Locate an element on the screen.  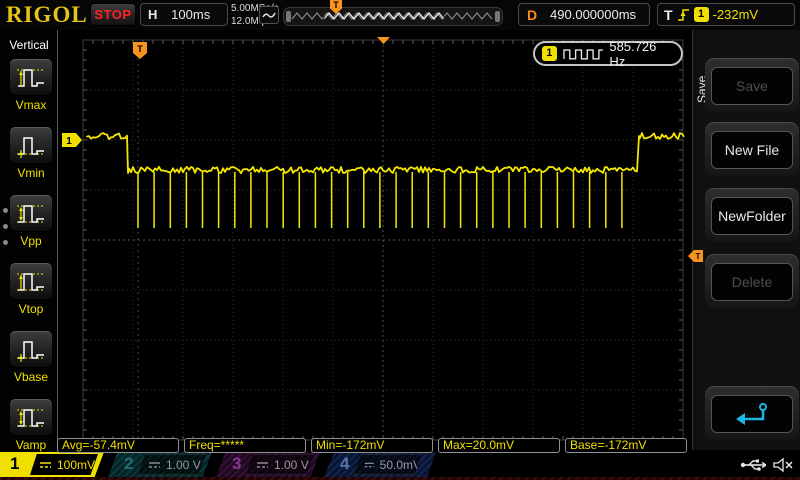
sidebar-item-vbase: Vbase is located at coordinates (31, 357).